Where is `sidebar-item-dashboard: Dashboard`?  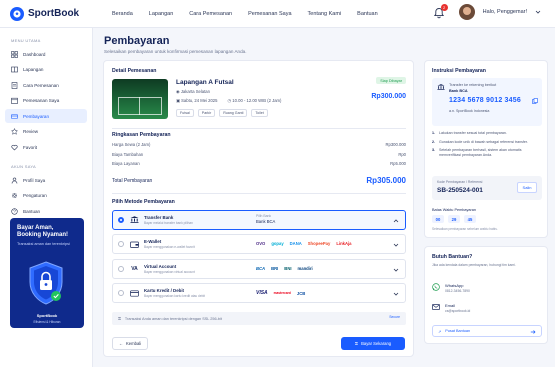 sidebar-item-dashboard: Dashboard is located at coordinates (46, 54).